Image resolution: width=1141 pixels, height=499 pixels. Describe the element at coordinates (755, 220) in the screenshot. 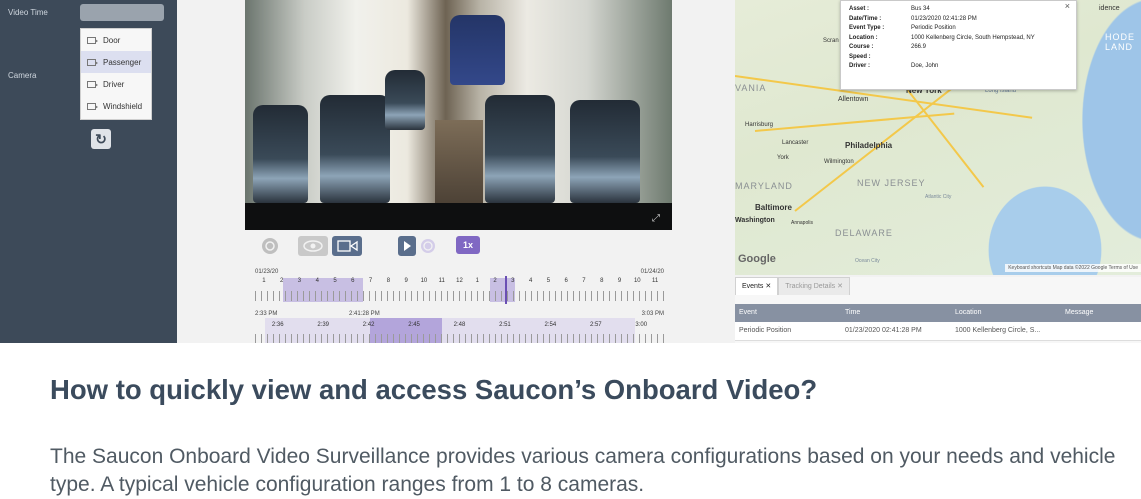

I see `city-label: Washington` at that location.